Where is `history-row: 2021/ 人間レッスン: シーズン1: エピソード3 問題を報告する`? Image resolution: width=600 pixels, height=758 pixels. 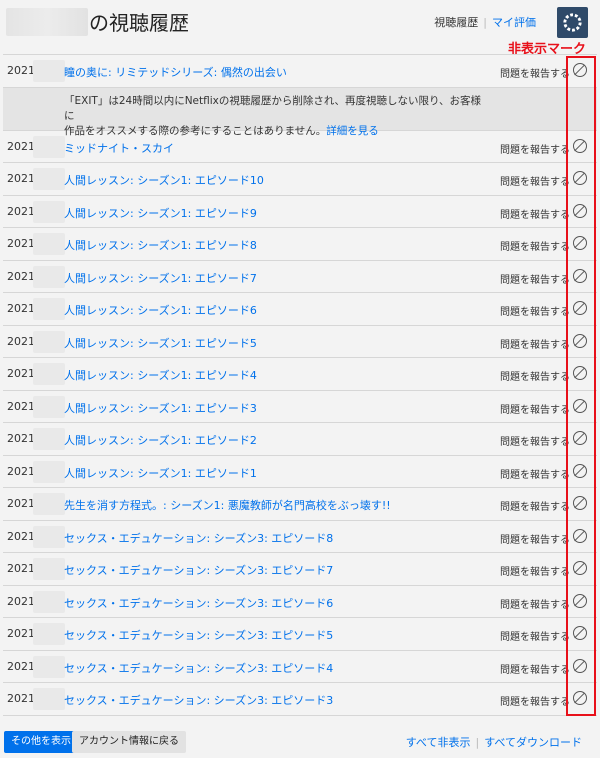
history-row: 2021/ 人間レッスン: シーズン1: エピソード3 問題を報告する is located at coordinates (300, 407).